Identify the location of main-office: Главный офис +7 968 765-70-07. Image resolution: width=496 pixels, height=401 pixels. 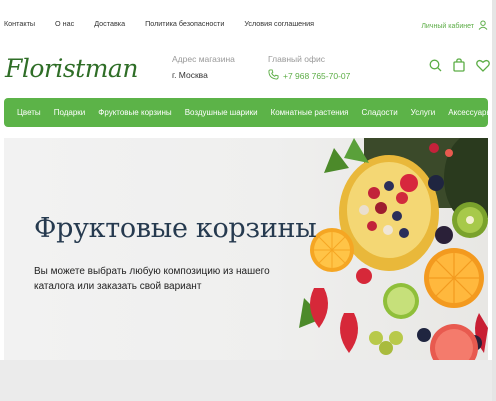
(309, 68).